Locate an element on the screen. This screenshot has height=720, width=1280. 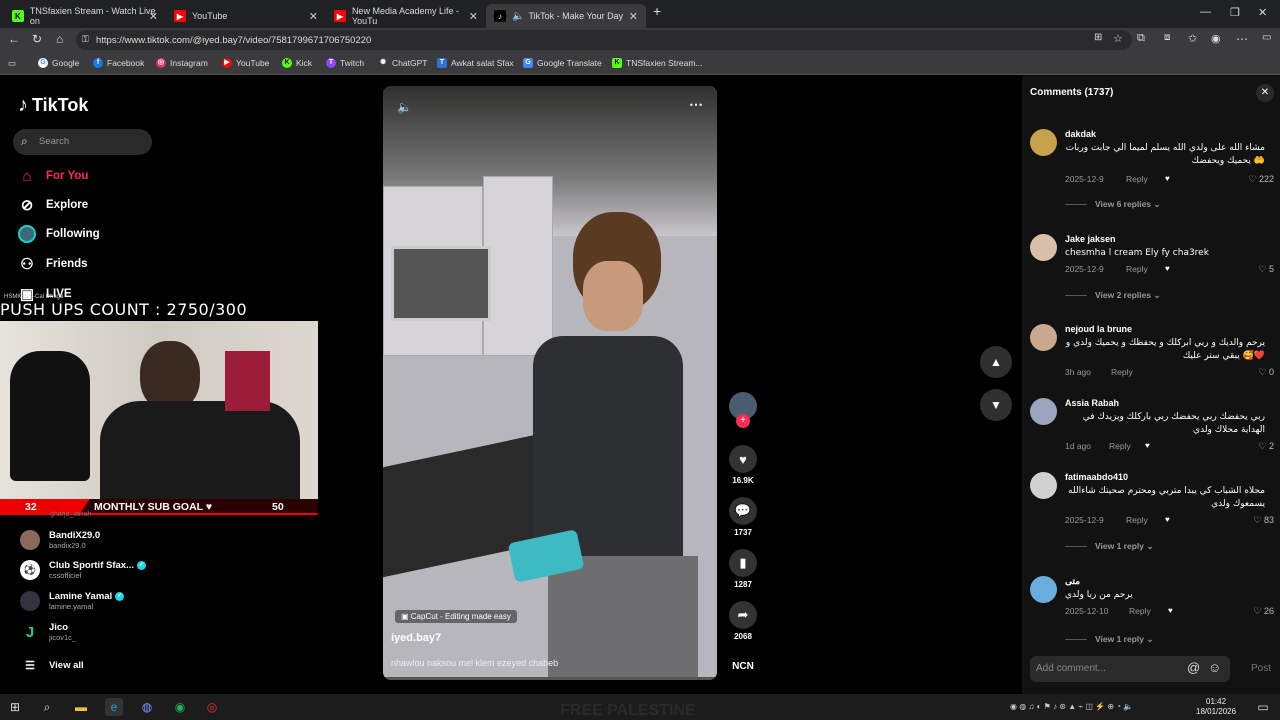
more-options-icon: ⋯ is located at coordinates (696, 104).